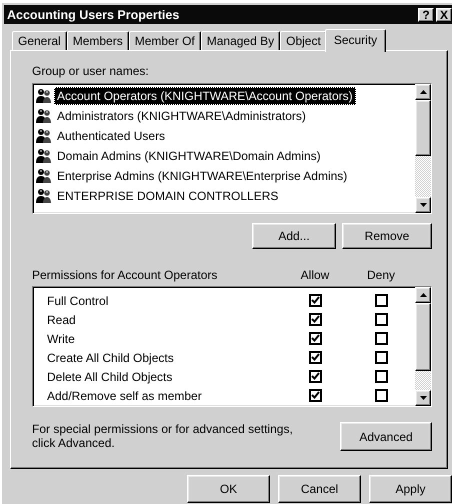  What do you see at coordinates (168, 196) in the screenshot?
I see `list-item: ENTERPRISE DOMAIN CONTROLLERS` at bounding box center [168, 196].